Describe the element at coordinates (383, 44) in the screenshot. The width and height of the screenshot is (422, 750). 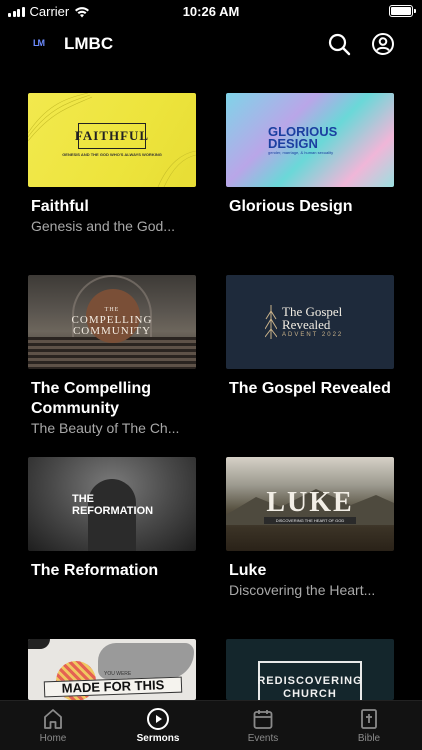
I see `account-icon` at that location.